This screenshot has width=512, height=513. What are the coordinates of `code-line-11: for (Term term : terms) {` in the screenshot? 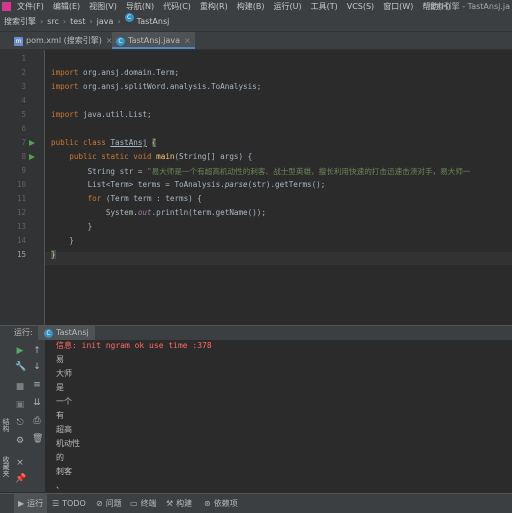 It's located at (144, 198).